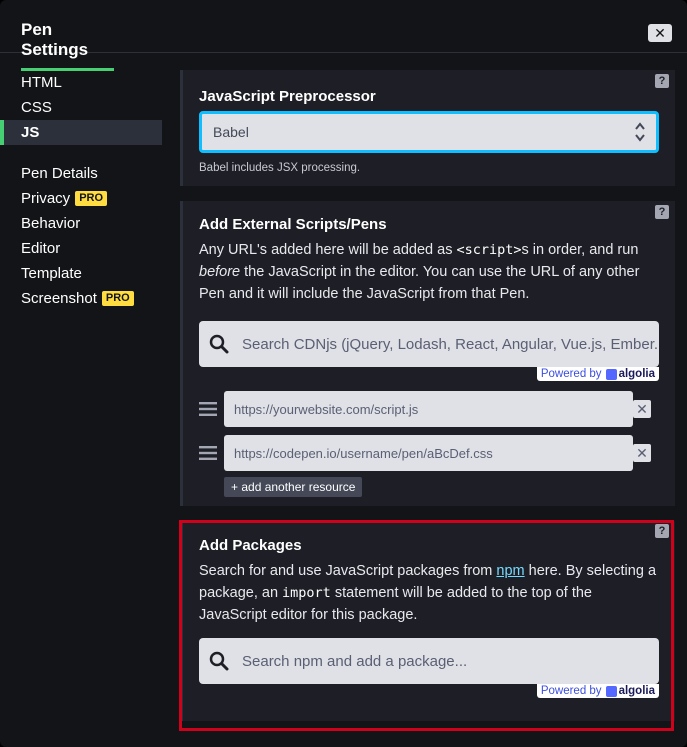 Image resolution: width=687 pixels, height=747 pixels. I want to click on sidebar-item-html: HTML, so click(81, 82).